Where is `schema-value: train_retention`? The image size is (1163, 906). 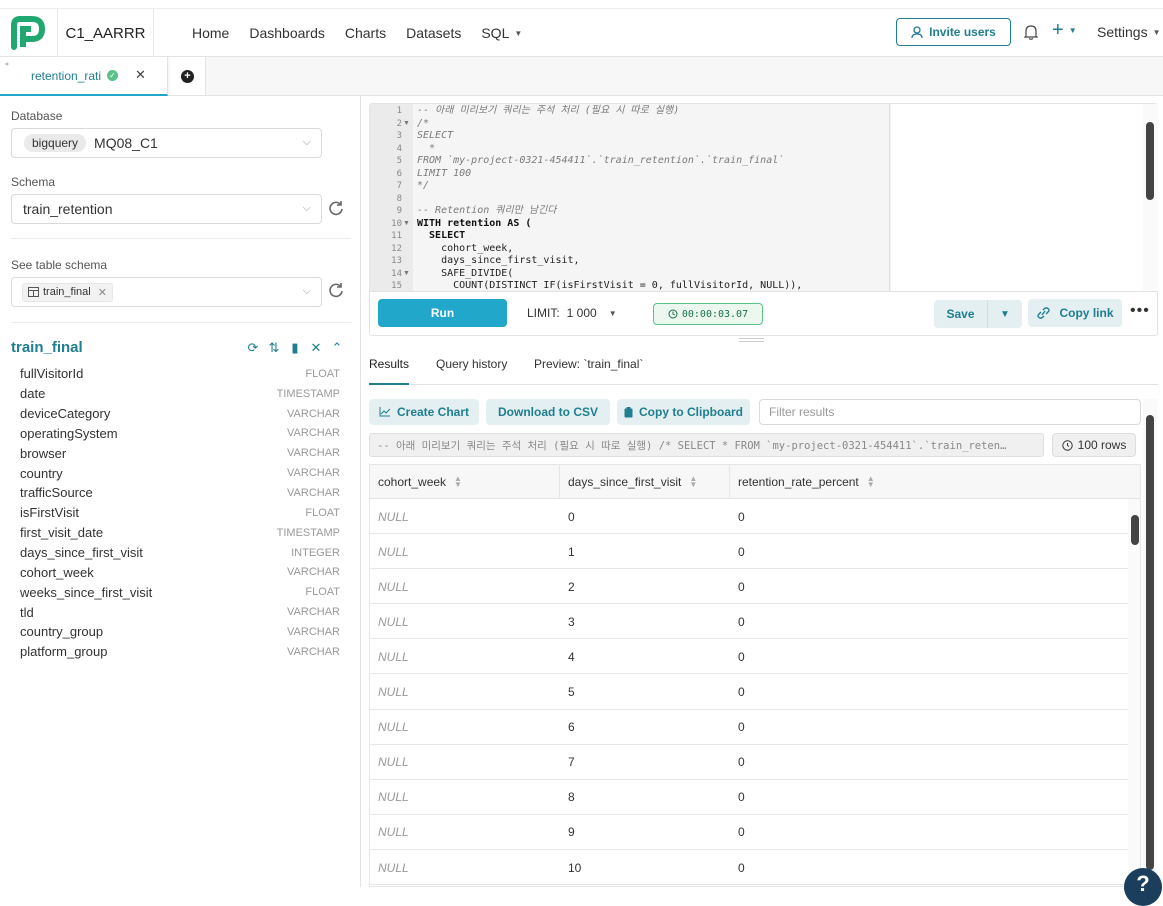 schema-value: train_retention is located at coordinates (68, 209).